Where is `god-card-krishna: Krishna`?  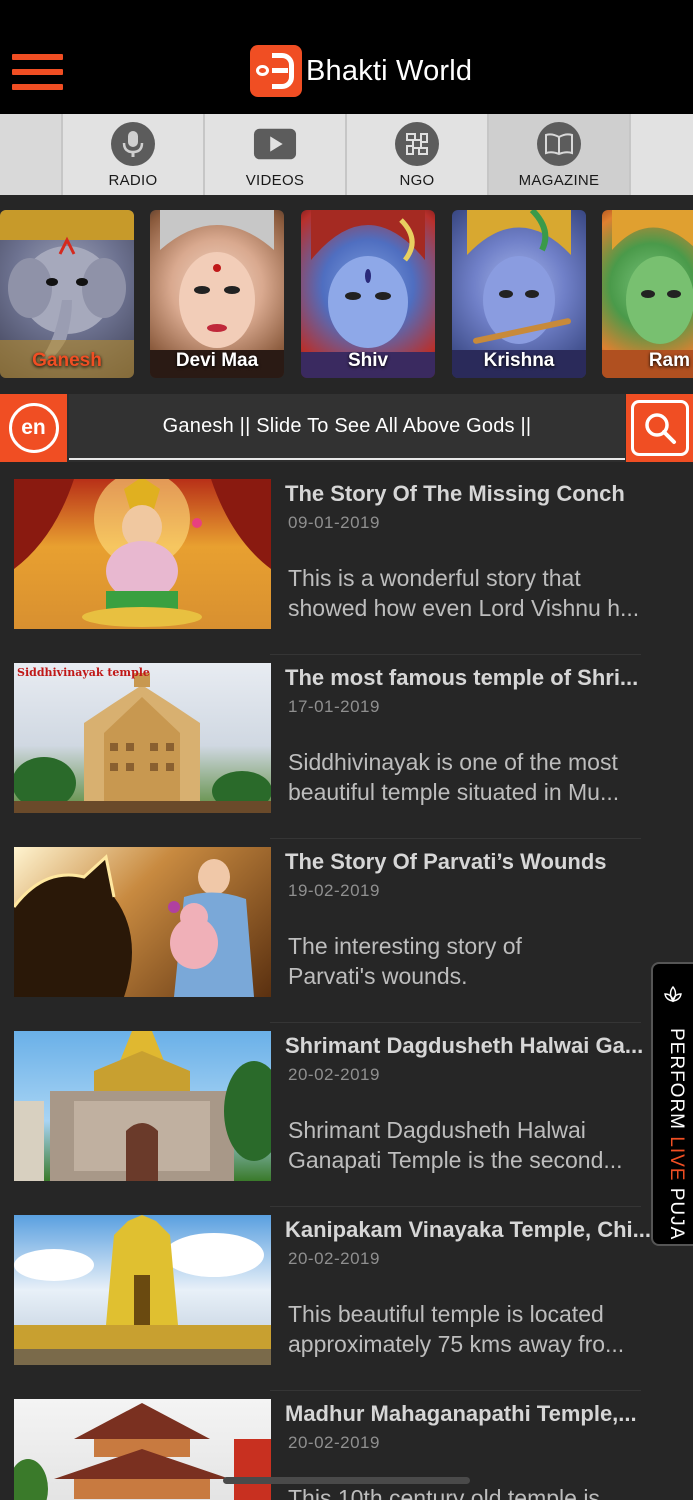 god-card-krishna: Krishna is located at coordinates (519, 294).